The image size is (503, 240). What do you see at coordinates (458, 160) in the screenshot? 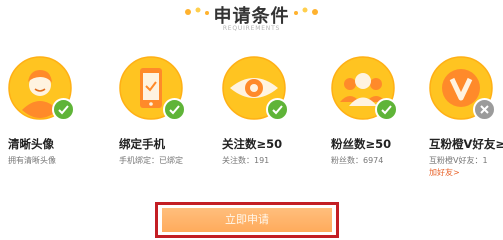
I see `requirement-desc: 互粉橙V好友：1` at bounding box center [458, 160].